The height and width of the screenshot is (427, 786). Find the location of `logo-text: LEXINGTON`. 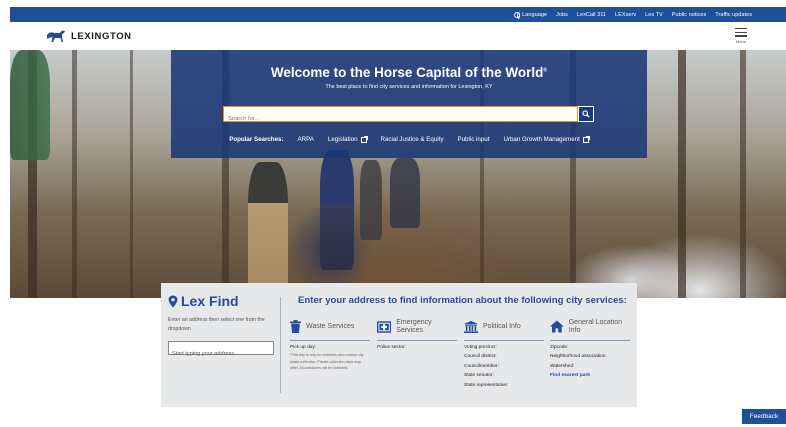

logo-text: LEXINGTON is located at coordinates (101, 36).